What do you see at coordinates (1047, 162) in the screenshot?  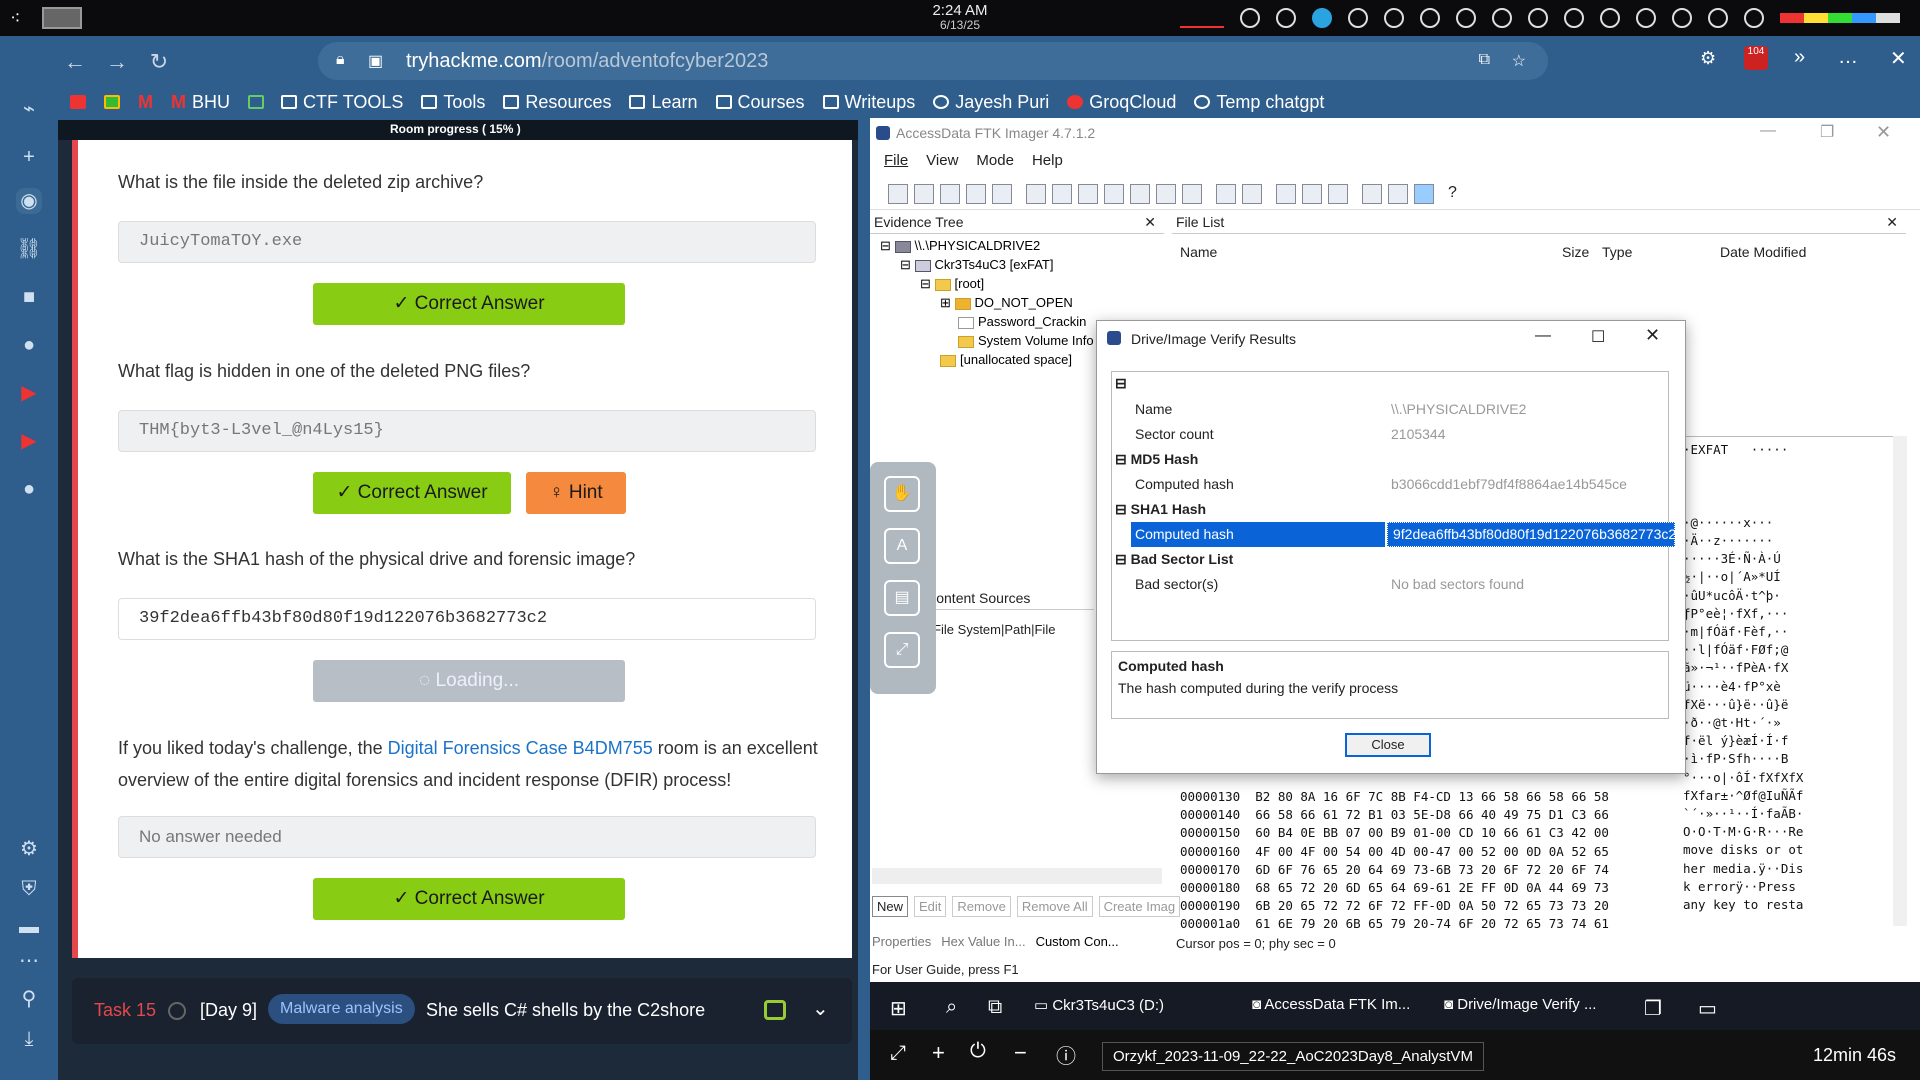 I see `menu-help: Help` at bounding box center [1047, 162].